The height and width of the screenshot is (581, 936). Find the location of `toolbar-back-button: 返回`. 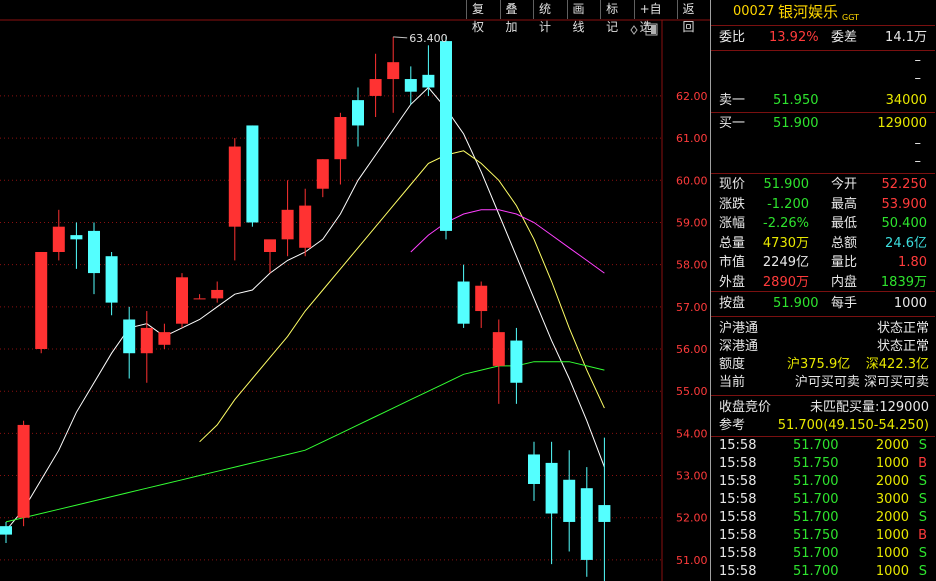

toolbar-back-button: 返回 is located at coordinates (693, 17).